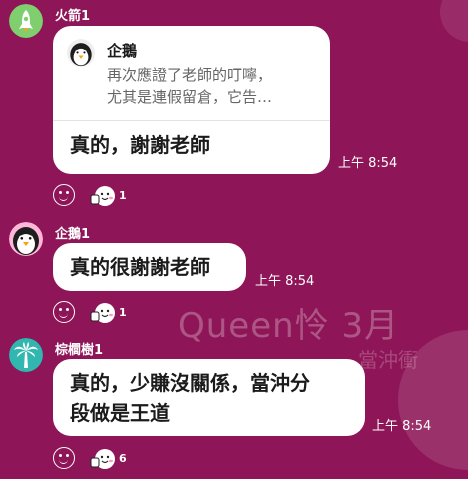 The height and width of the screenshot is (479, 468). I want to click on message-text: 真的，謝謝老師, so click(140, 145).